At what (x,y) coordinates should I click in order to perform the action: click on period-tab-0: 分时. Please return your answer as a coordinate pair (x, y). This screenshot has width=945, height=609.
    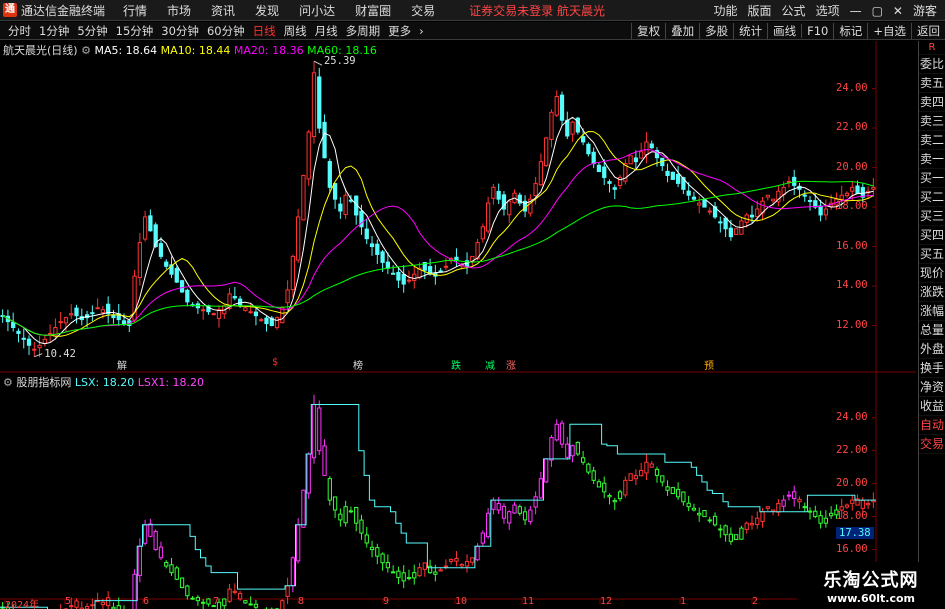
    Looking at the image, I should click on (19, 31).